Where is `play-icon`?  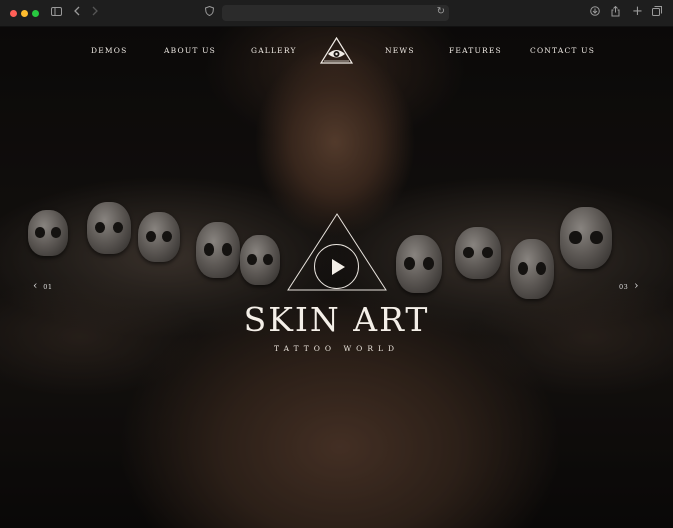
play-icon is located at coordinates (338, 267).